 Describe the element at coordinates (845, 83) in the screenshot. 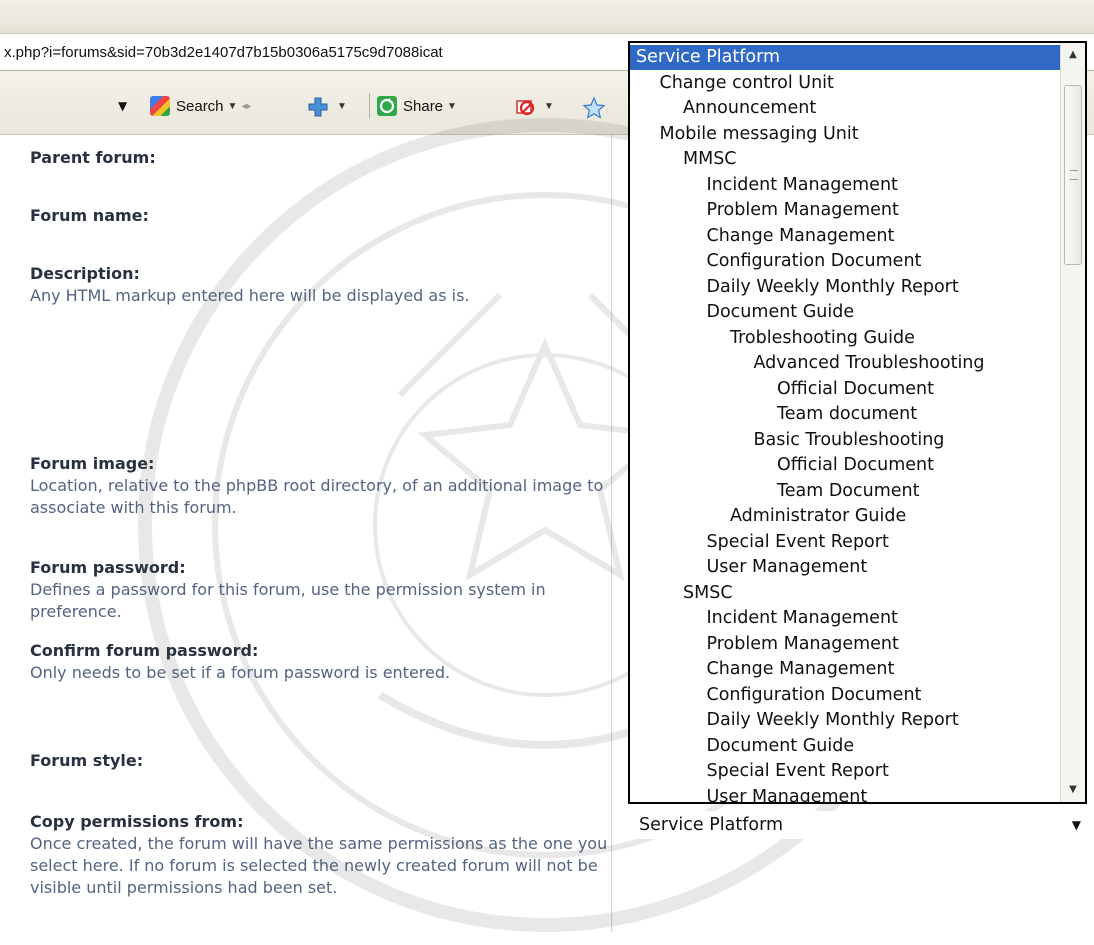

I see `listbox-option: Change control Unit` at that location.